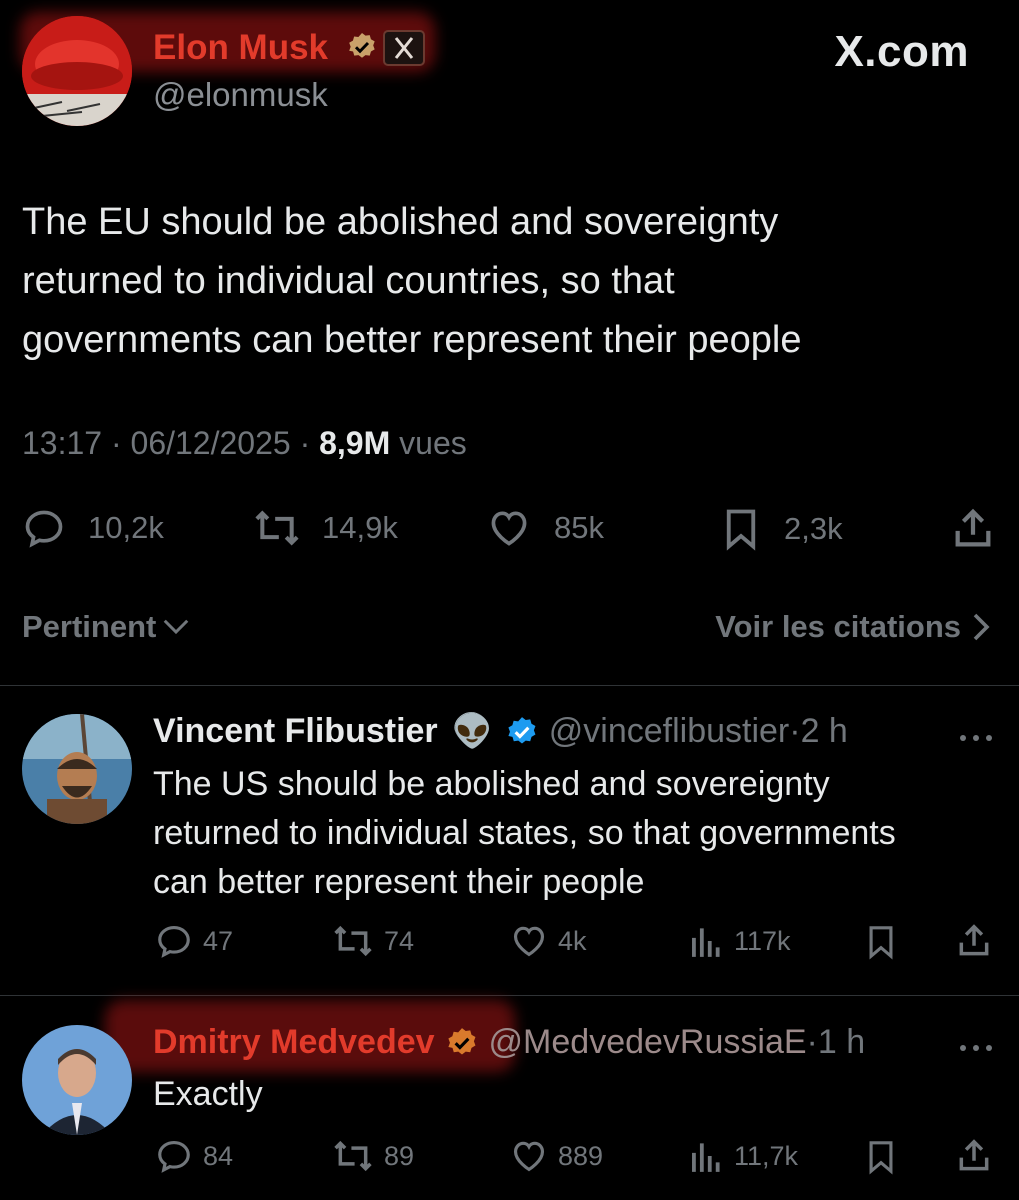  Describe the element at coordinates (218, 940) in the screenshot. I see `reply-count: 47` at that location.